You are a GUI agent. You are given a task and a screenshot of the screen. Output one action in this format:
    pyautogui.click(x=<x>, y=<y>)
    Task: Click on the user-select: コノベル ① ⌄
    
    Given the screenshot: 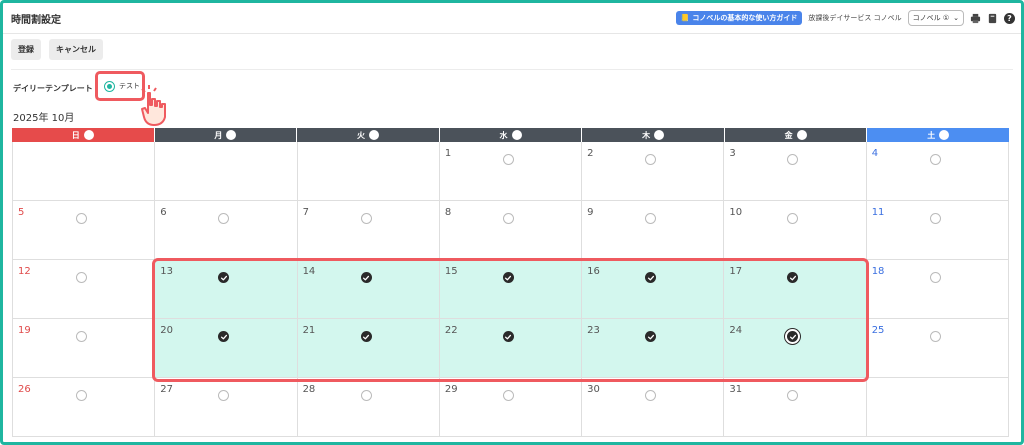 What is the action you would take?
    pyautogui.click(x=935, y=18)
    